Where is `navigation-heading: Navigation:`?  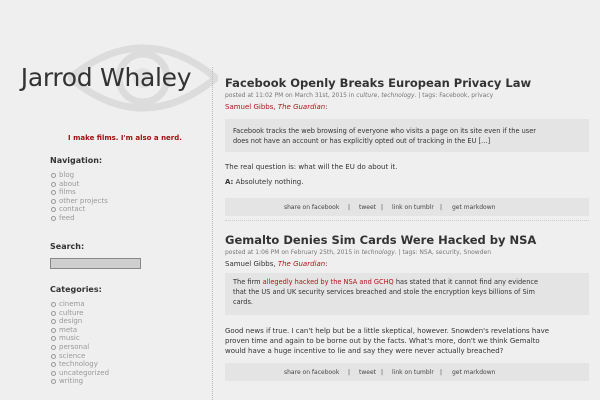 navigation-heading: Navigation: is located at coordinates (76, 160).